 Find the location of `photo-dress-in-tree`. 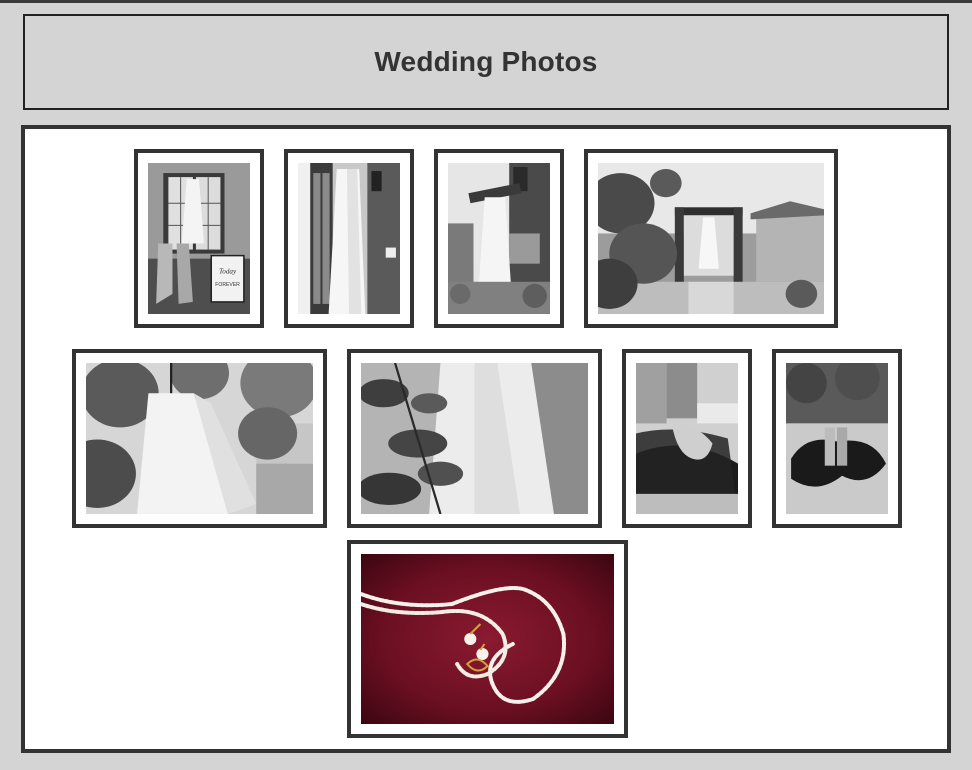

photo-dress-in-tree is located at coordinates (199, 438).